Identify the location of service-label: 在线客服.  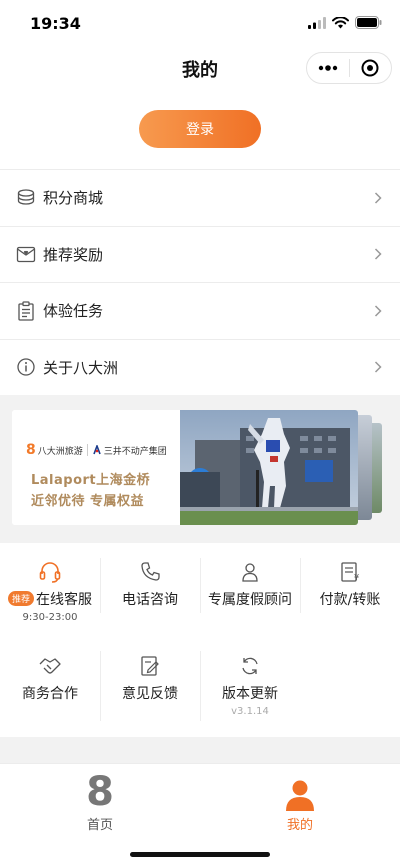
(64, 600).